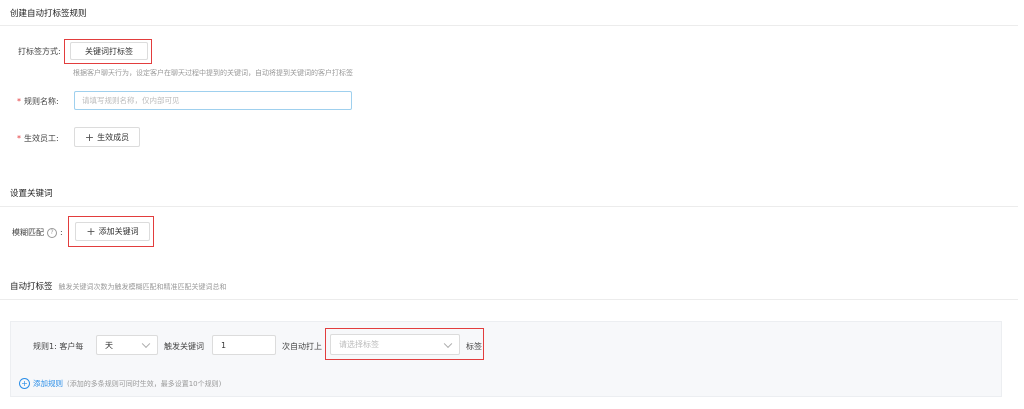  Describe the element at coordinates (108, 51) in the screenshot. I see `highlight-box-method` at that location.